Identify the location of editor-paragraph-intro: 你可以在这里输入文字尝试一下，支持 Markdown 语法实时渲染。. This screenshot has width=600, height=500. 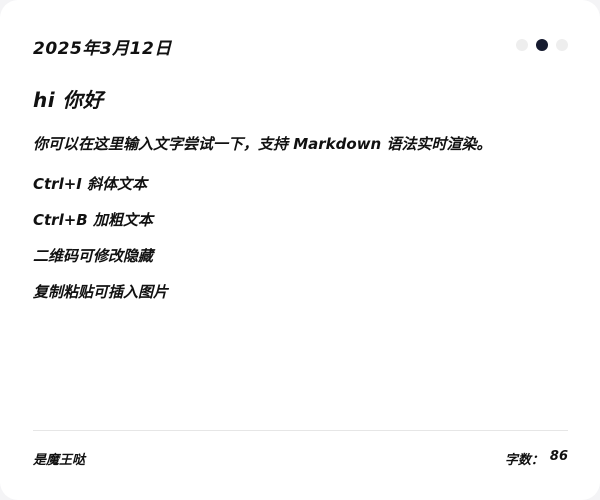
(262, 144).